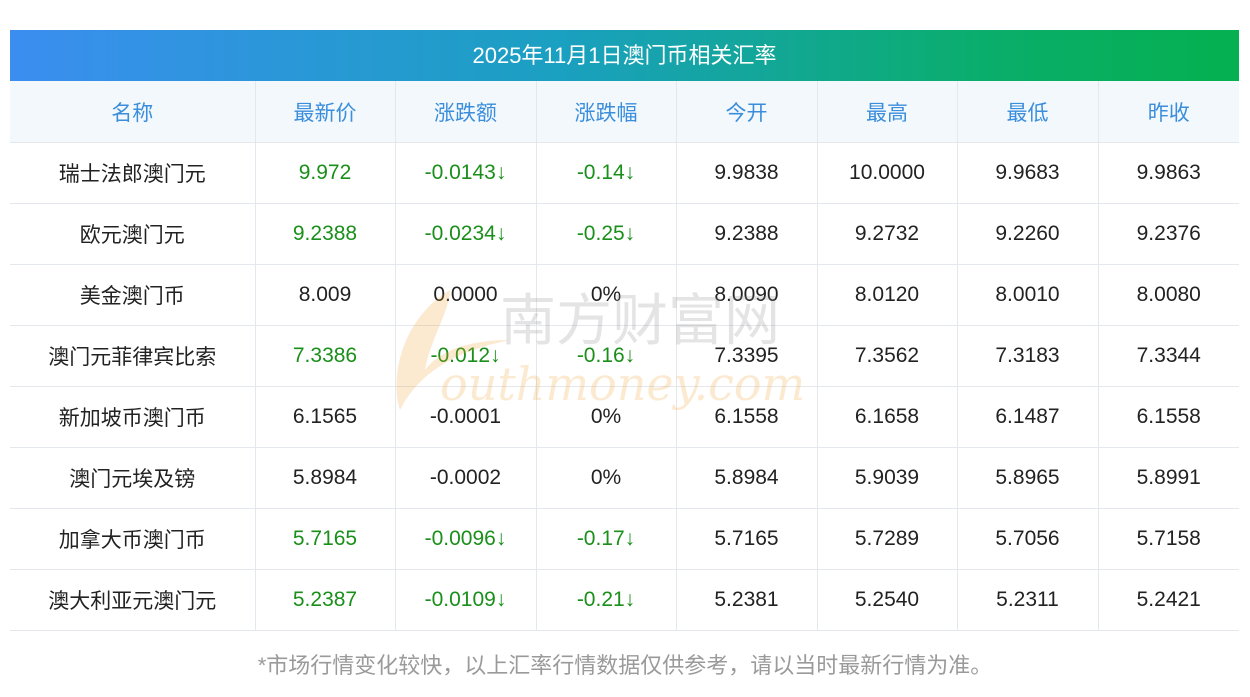 The height and width of the screenshot is (697, 1250). Describe the element at coordinates (747, 112) in the screenshot. I see `column-header-4: 今开` at that location.